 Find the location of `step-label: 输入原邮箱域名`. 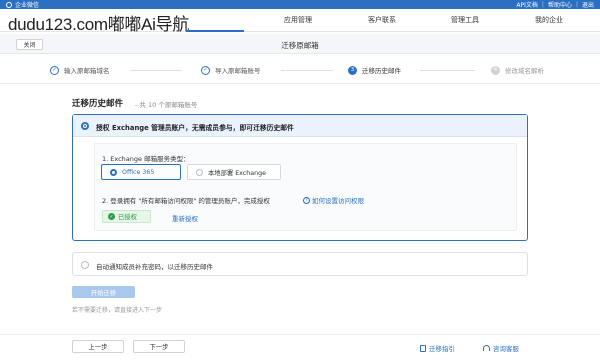

step-label: 输入原邮箱域名 is located at coordinates (87, 71).